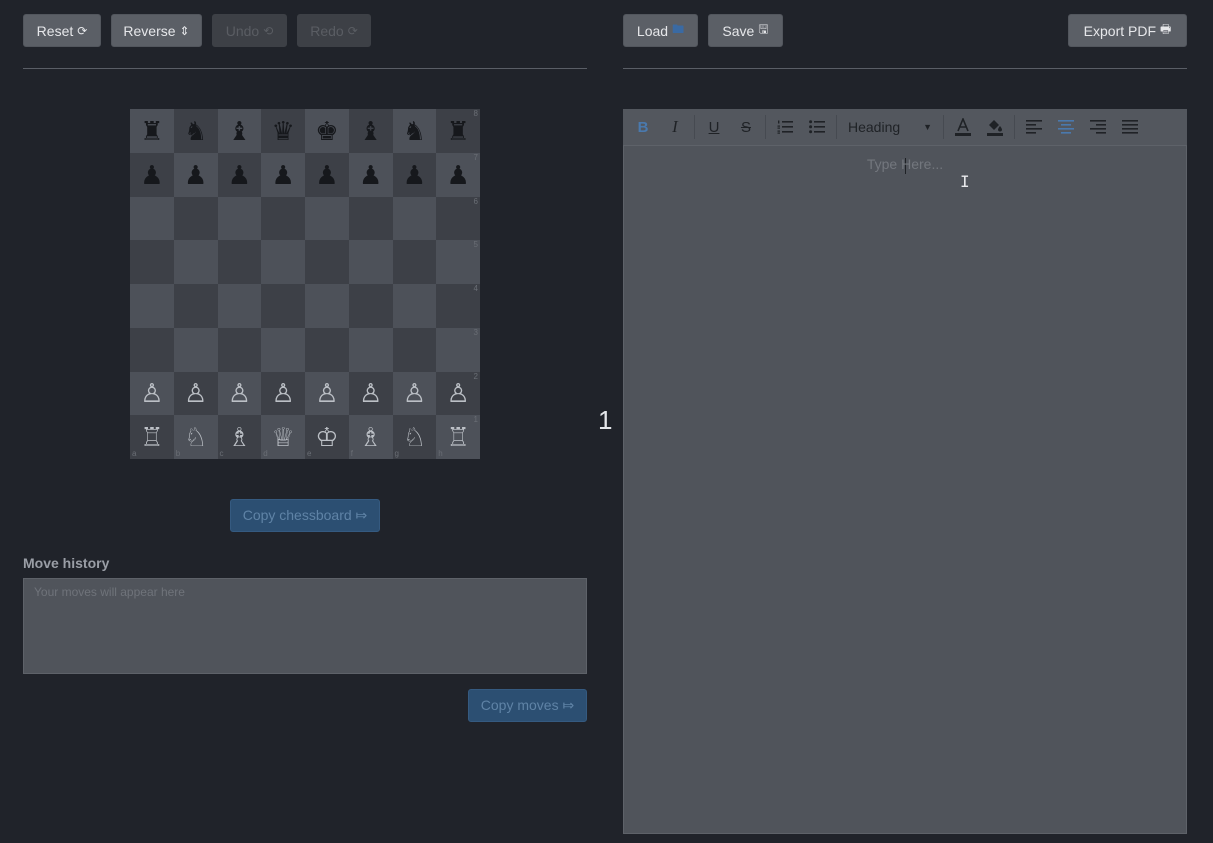 The width and height of the screenshot is (1213, 843). I want to click on square-e3, so click(327, 349).